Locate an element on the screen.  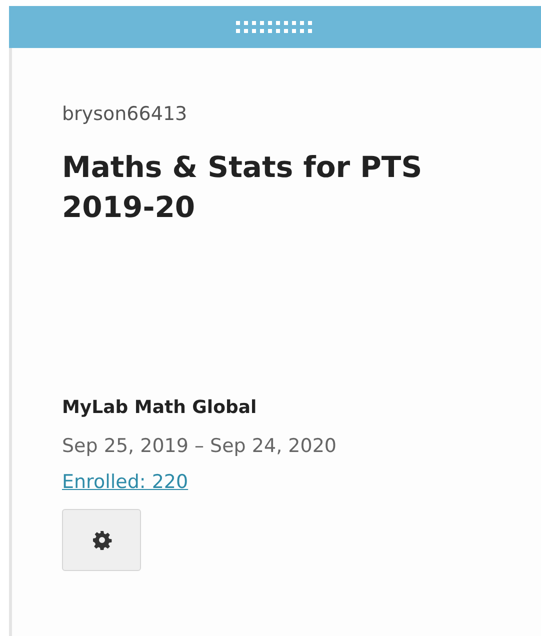
course-title: Maths & Stats for PTS 2019-20 is located at coordinates (243, 187).